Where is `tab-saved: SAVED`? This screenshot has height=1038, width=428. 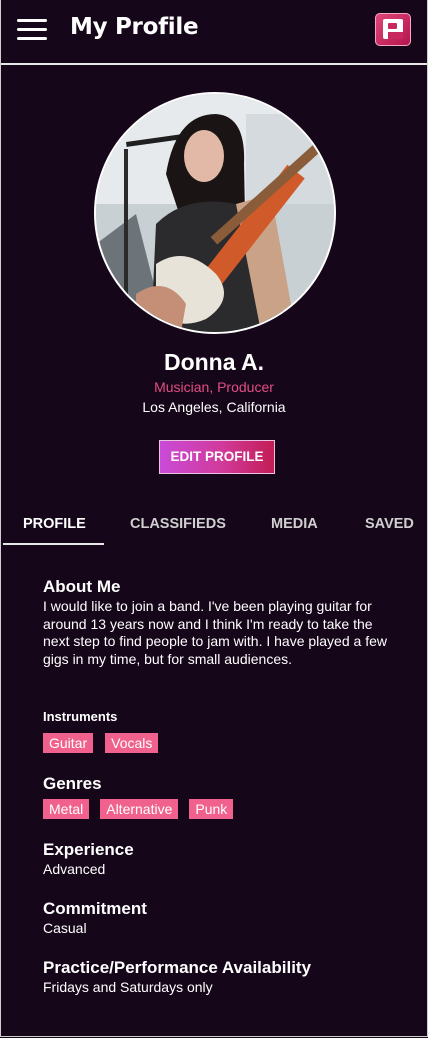
tab-saved: SAVED is located at coordinates (389, 524).